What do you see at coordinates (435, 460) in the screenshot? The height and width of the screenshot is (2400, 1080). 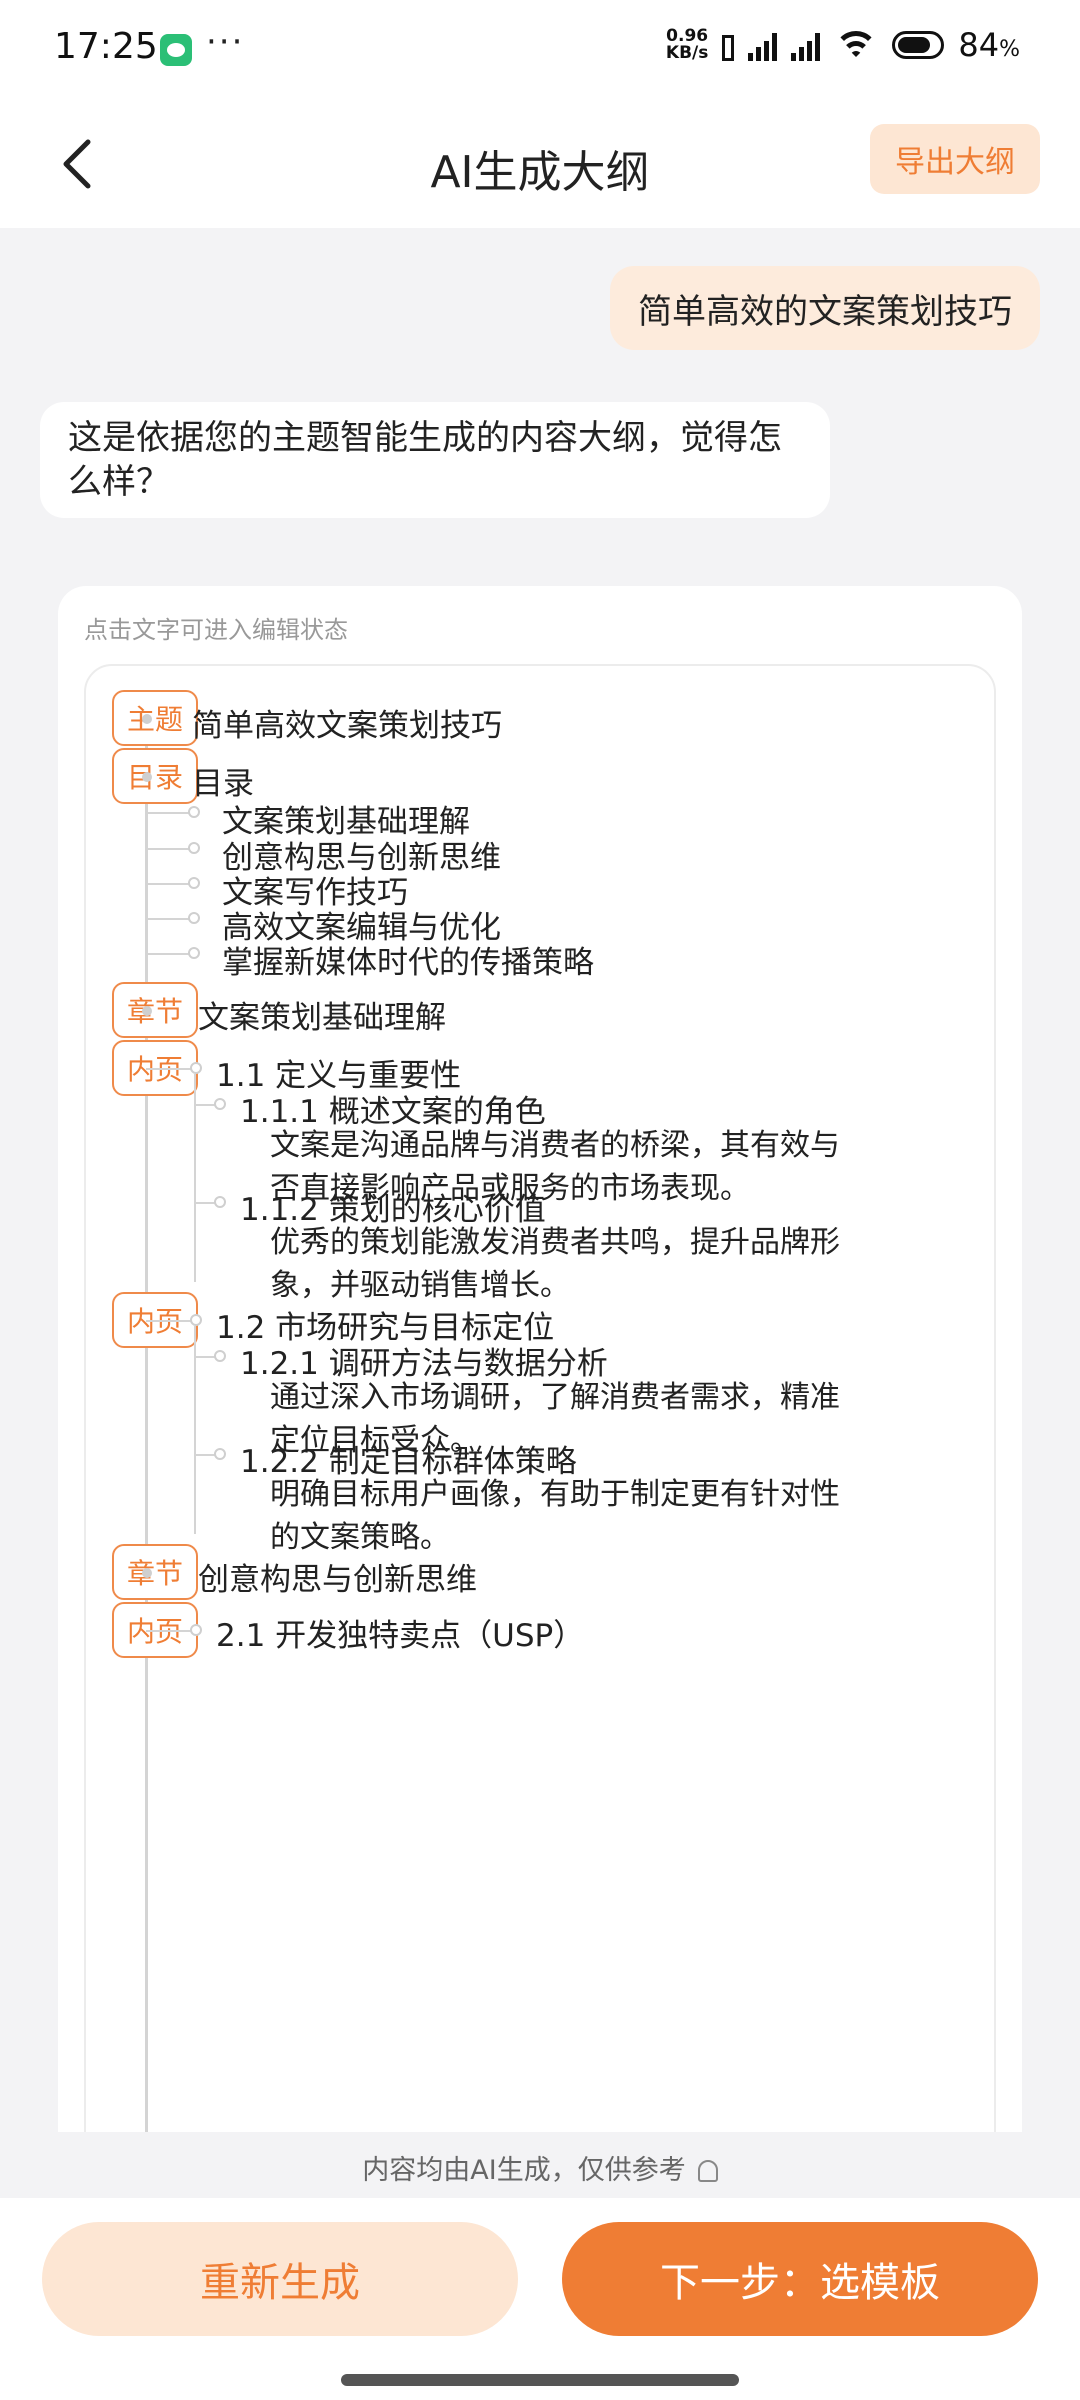 I see `ai-message-bubble: 这是依据您的主题智能生成的内容大纲，觉得怎么样？` at bounding box center [435, 460].